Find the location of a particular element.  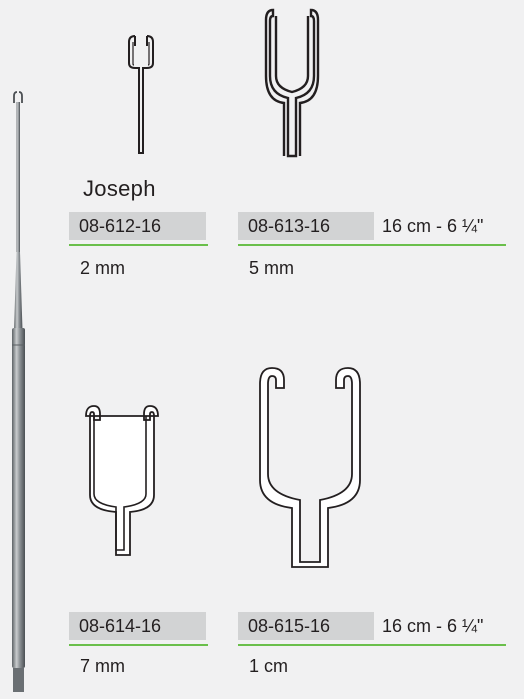

instrument-full-illustration is located at coordinates (18, 391).